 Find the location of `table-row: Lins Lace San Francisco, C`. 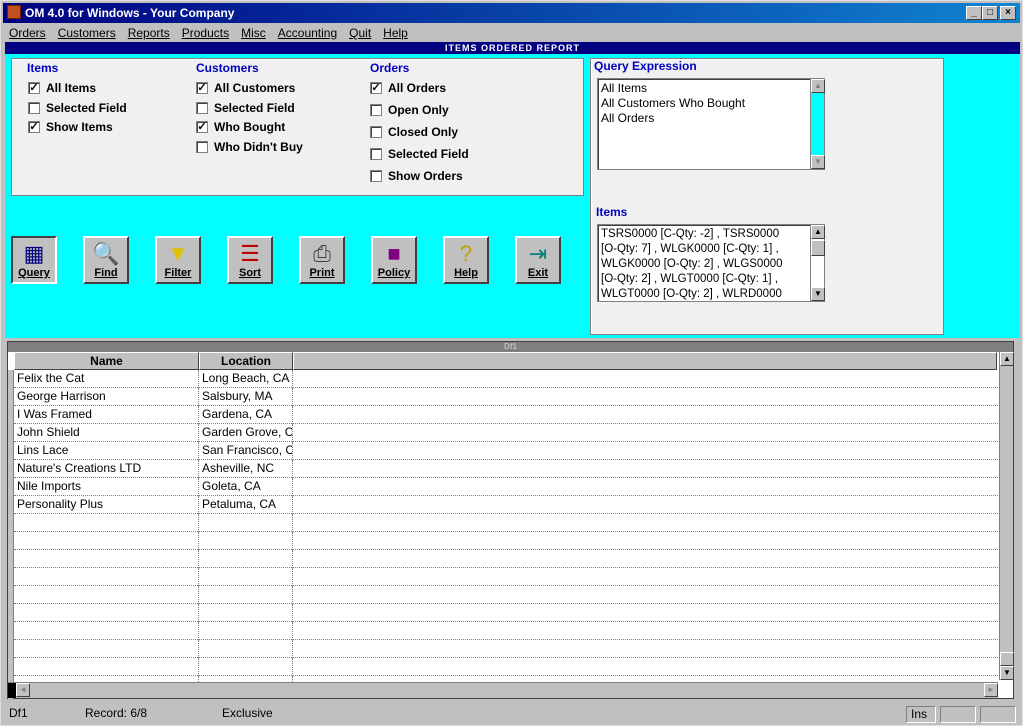

table-row: Lins Lace San Francisco, C is located at coordinates (506, 451).